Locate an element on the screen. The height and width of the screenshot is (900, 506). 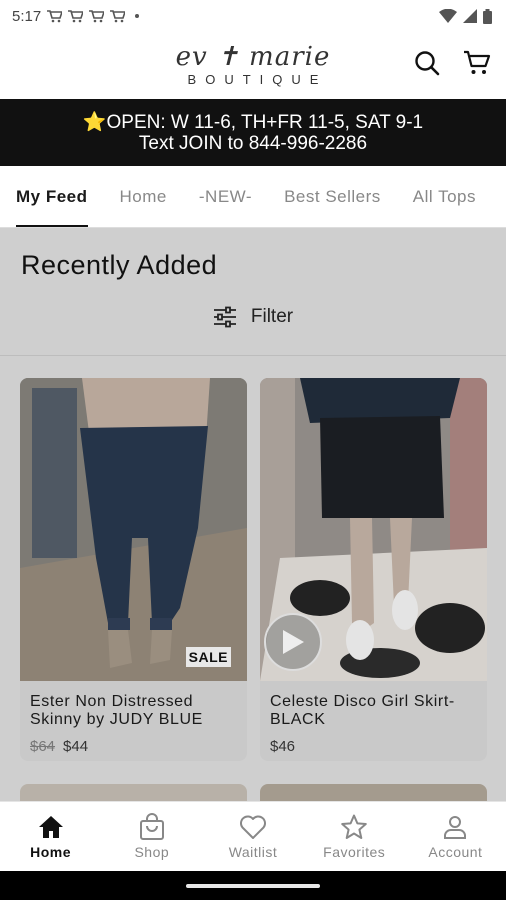
filter-button: Filter is located at coordinates (253, 317).